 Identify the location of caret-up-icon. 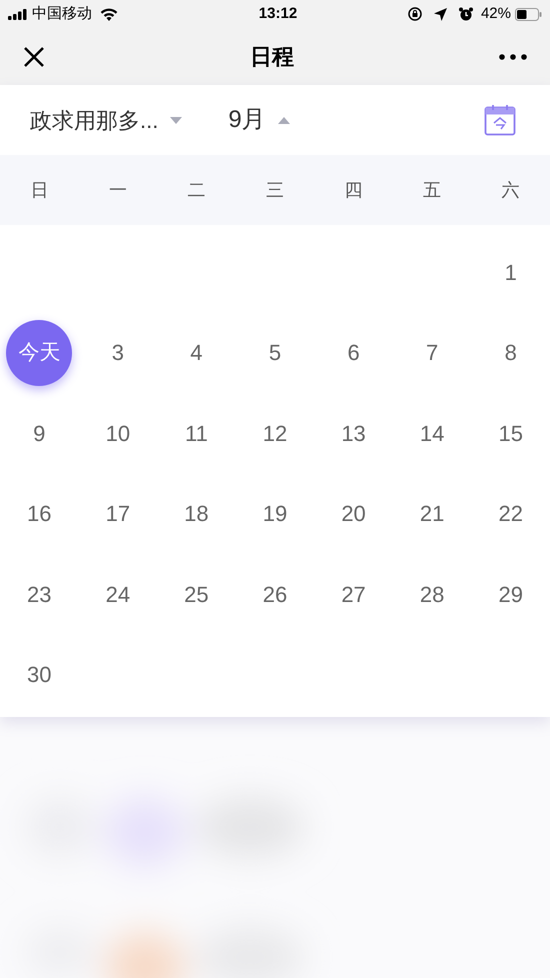
(284, 120).